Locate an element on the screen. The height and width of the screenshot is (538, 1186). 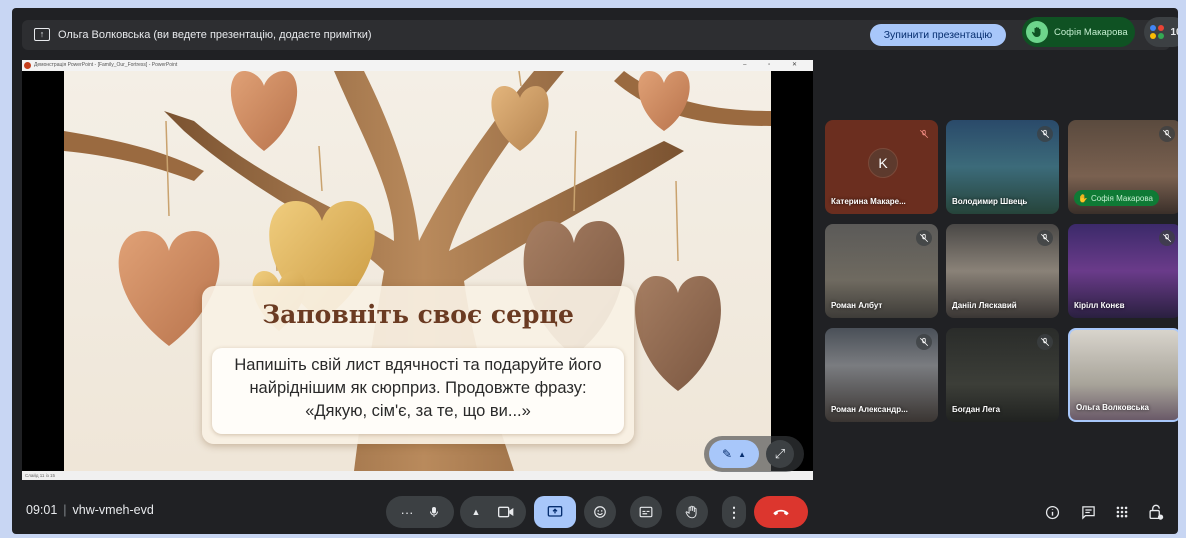
participant-name: Кірілл Конєв is located at coordinates (1099, 305).